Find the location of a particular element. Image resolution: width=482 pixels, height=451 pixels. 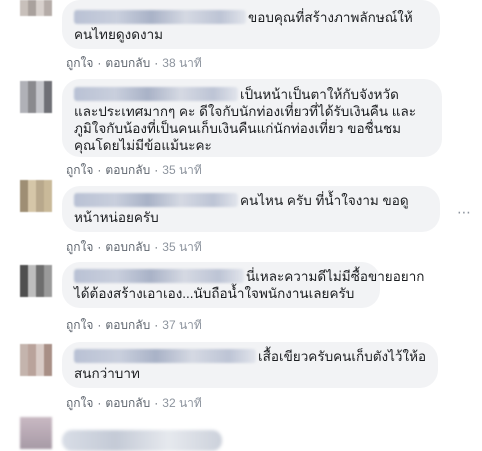

comment-actions: ถูกใจ · ตอบกลับ · 38 นาที is located at coordinates (134, 63).